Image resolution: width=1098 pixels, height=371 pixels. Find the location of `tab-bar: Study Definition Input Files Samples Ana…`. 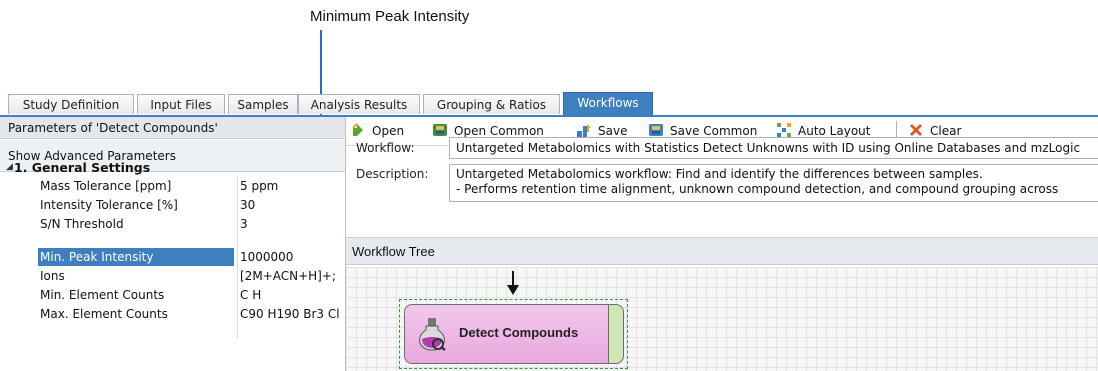

tab-bar: Study Definition Input Files Samples Ana… is located at coordinates (549, 103).